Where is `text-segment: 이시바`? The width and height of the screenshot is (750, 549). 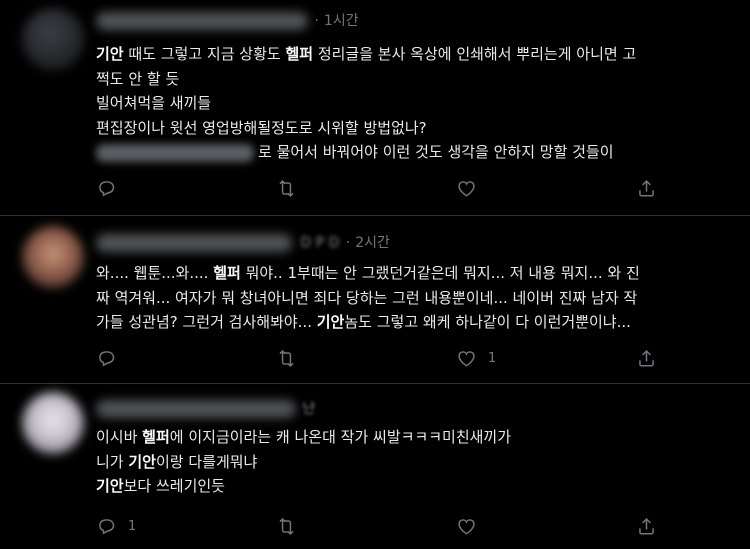 text-segment: 이시바 is located at coordinates (119, 437).